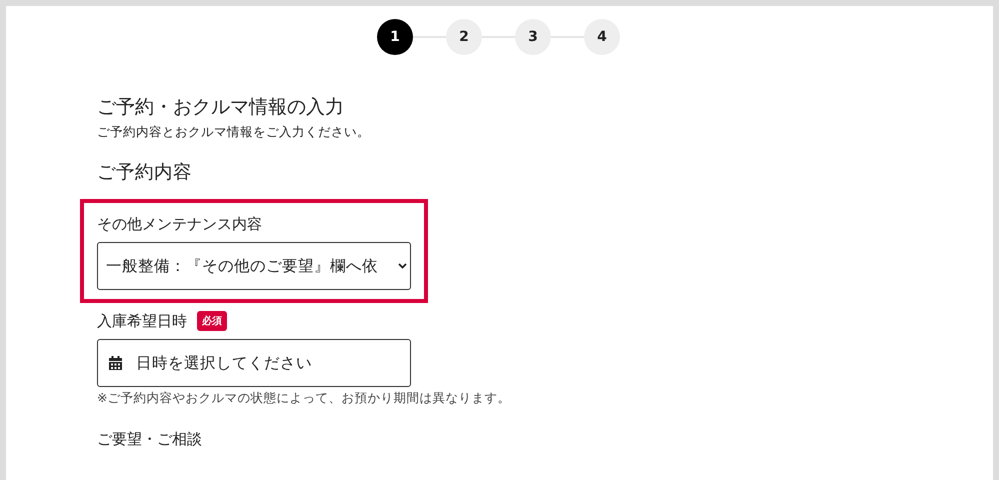  I want to click on required-badge: 必須, so click(212, 321).